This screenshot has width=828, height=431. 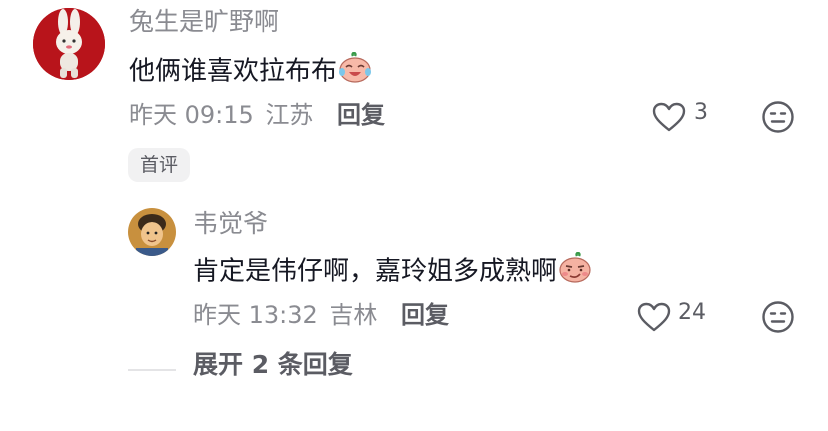 I want to click on crying-laugh-emoji-icon, so click(x=355, y=71).